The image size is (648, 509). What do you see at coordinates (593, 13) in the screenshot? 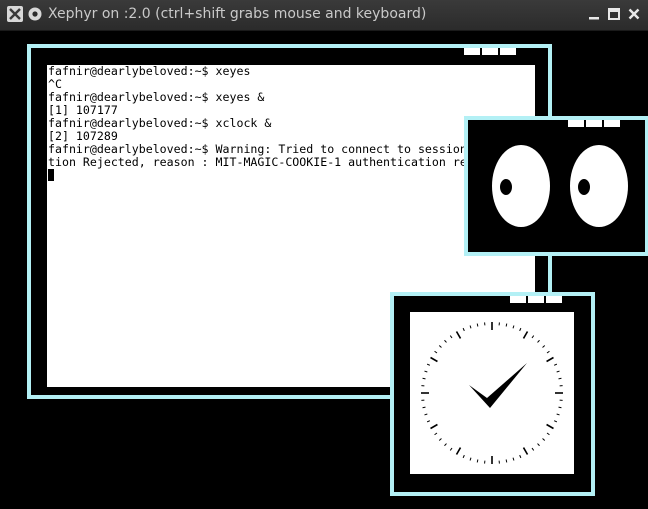
I see `minimize-button` at bounding box center [593, 13].